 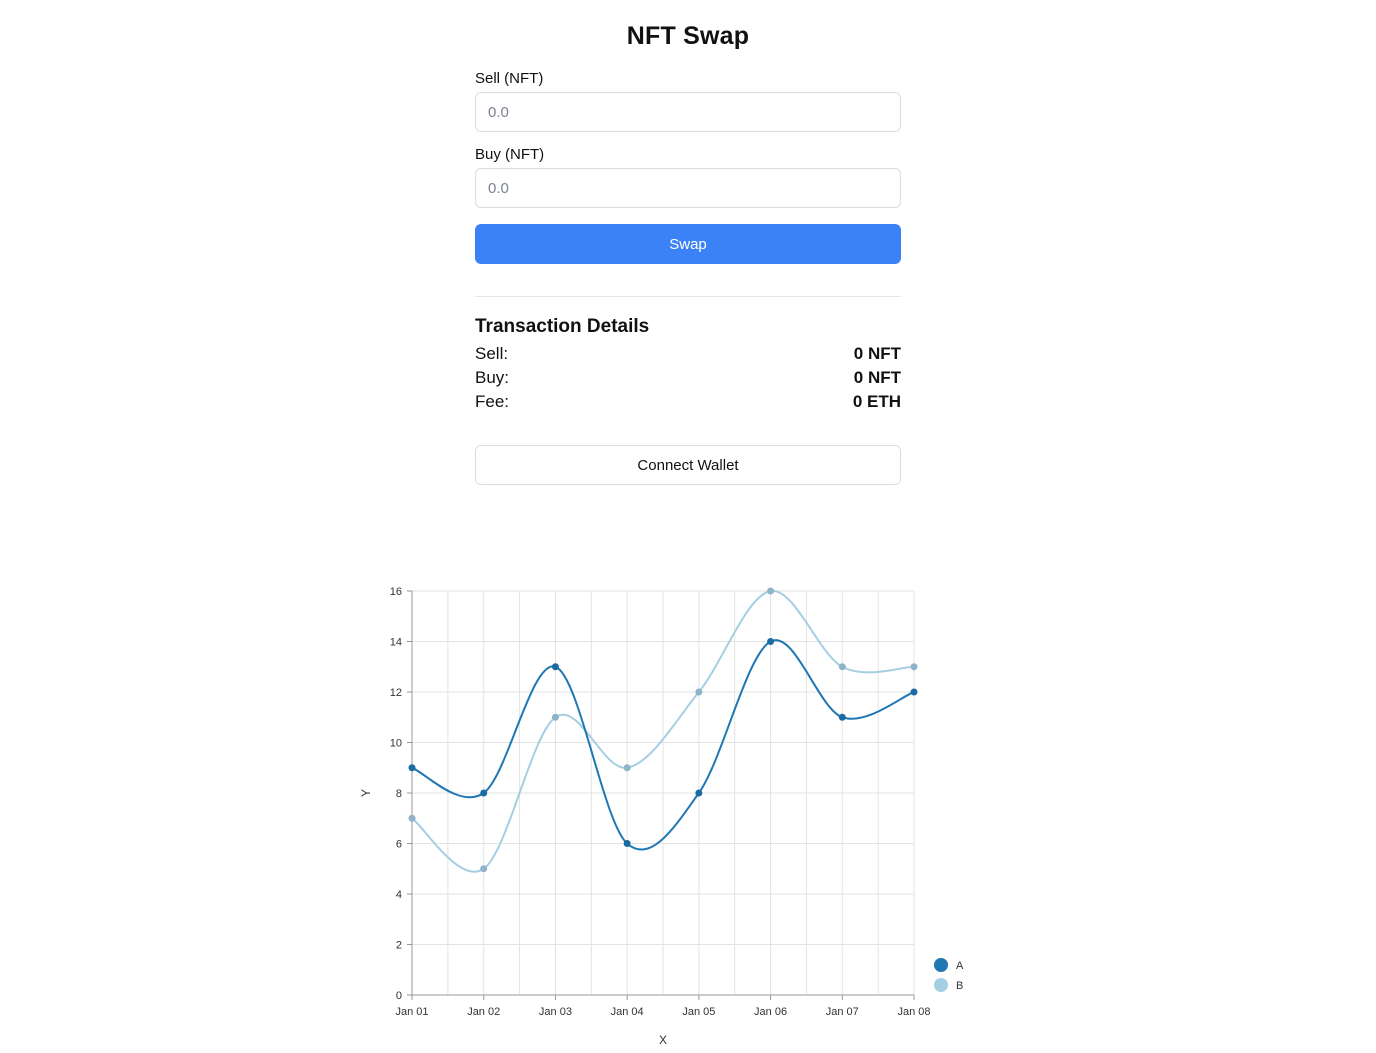 I want to click on y-tick-label: 6, so click(x=399, y=845).